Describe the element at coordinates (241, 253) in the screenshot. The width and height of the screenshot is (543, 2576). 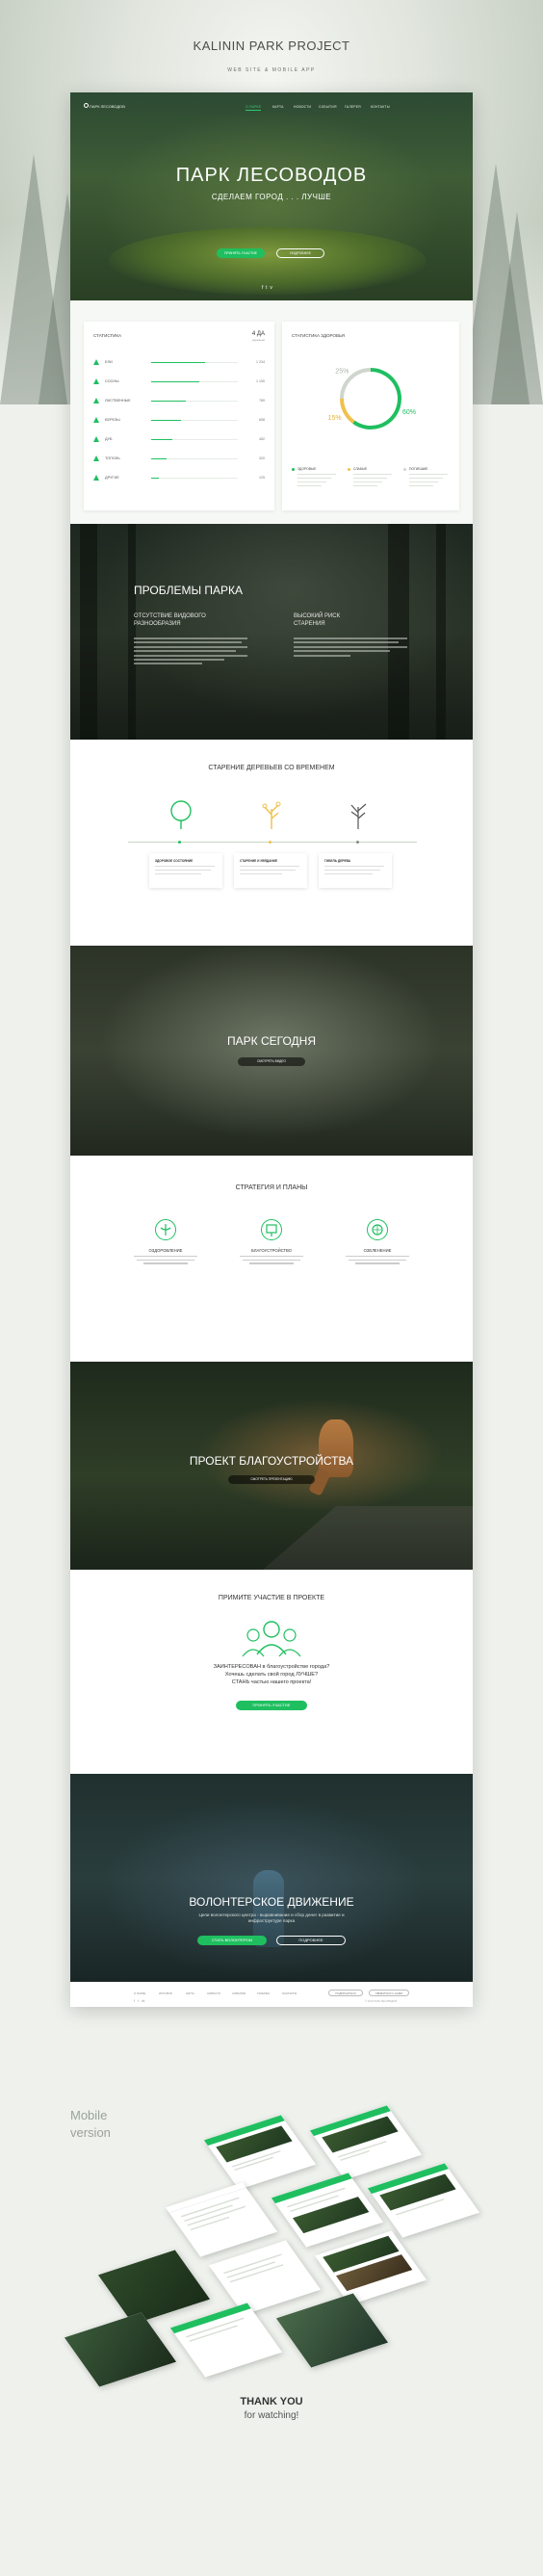
I see `hero-participate-button: ПРИНЯТЬ УЧАСТИЕ` at that location.